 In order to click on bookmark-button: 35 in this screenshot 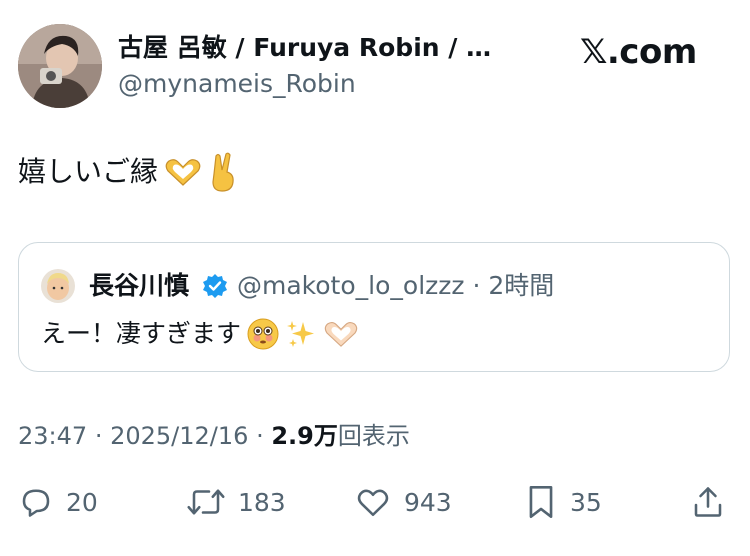, I will do `click(563, 502)`.